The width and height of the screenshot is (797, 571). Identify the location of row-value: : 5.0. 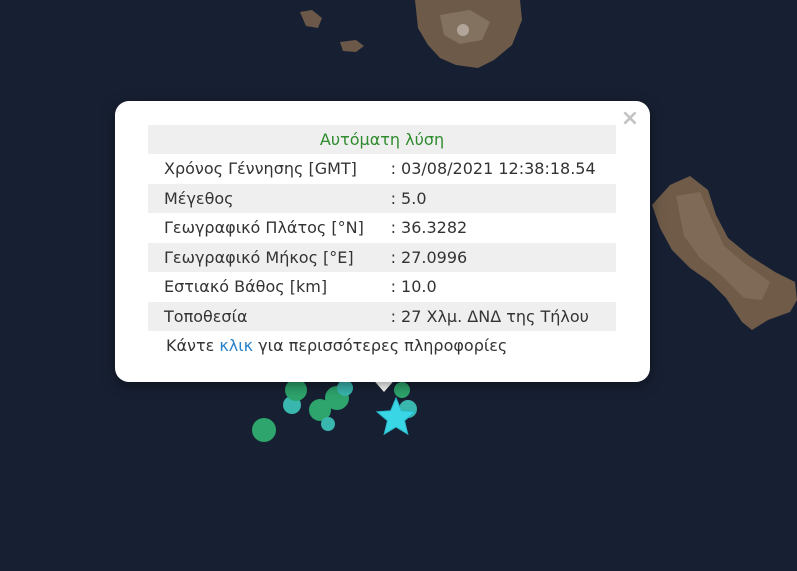
(500, 198).